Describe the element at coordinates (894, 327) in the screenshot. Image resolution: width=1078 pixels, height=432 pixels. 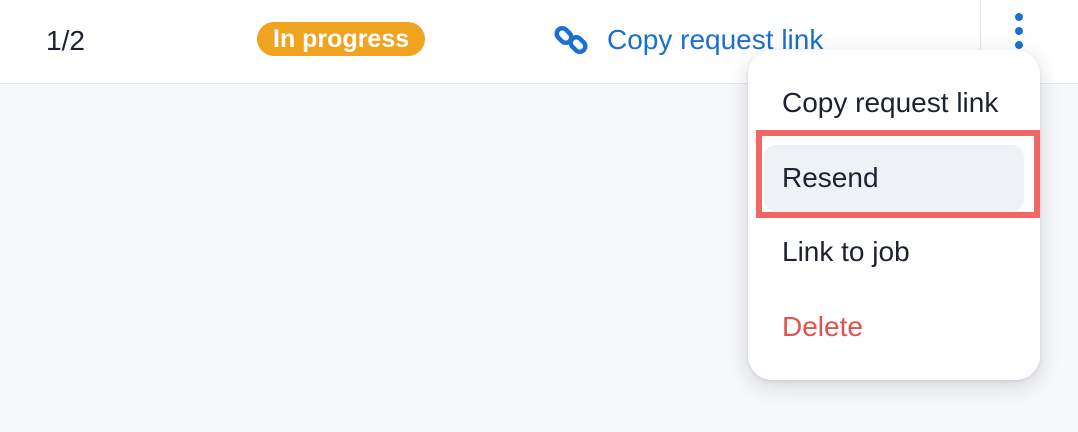
I see `menu-item-delete: Delete` at that location.